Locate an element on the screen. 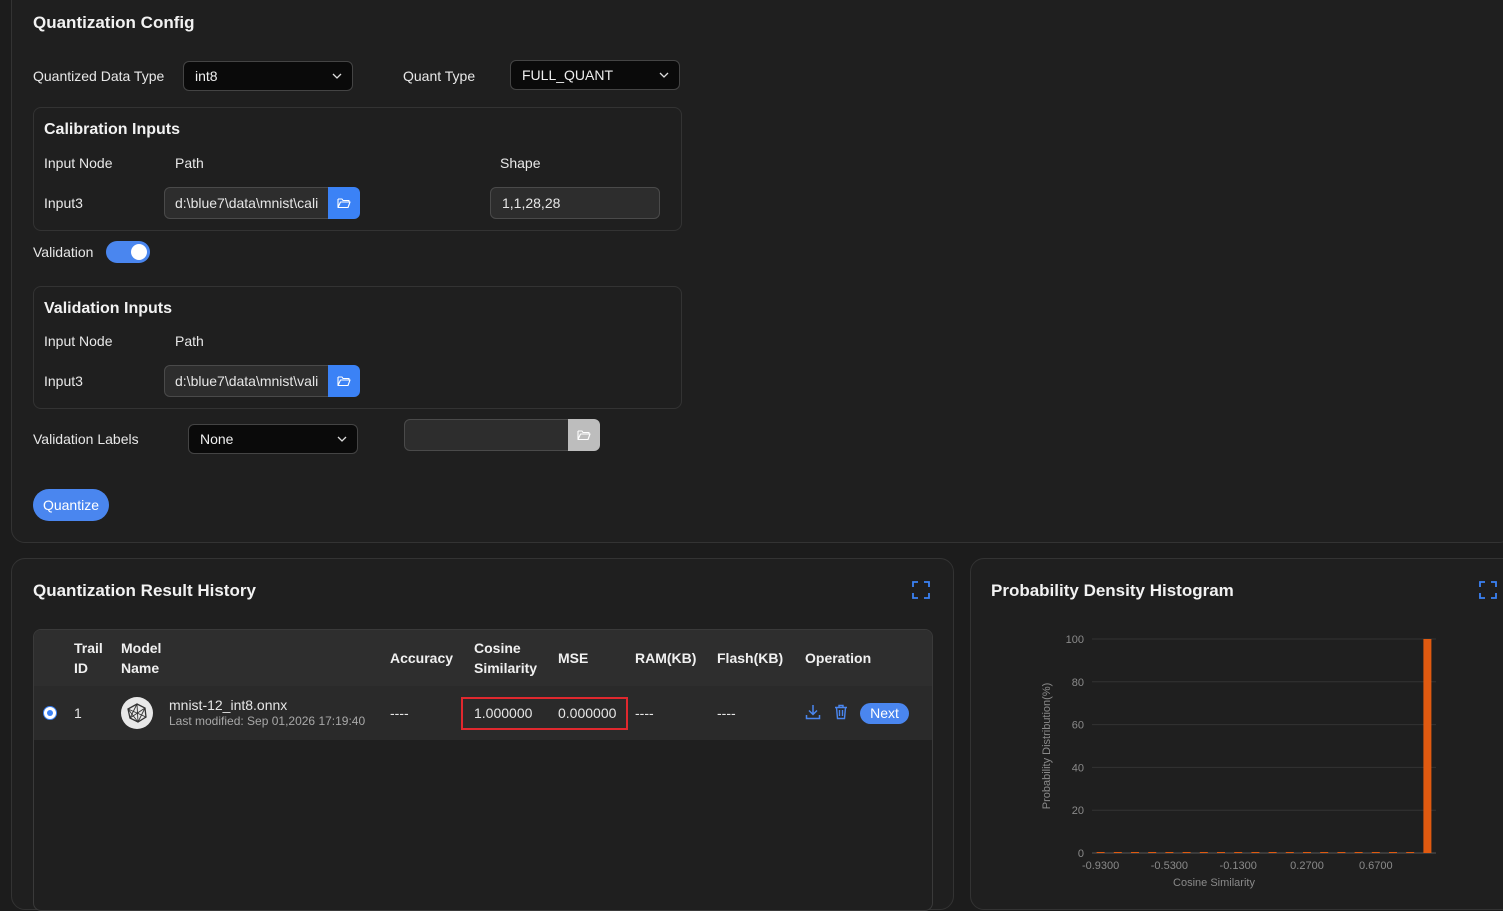 This screenshot has width=1503, height=911. y-tick-label: 60 is located at coordinates (1078, 726).